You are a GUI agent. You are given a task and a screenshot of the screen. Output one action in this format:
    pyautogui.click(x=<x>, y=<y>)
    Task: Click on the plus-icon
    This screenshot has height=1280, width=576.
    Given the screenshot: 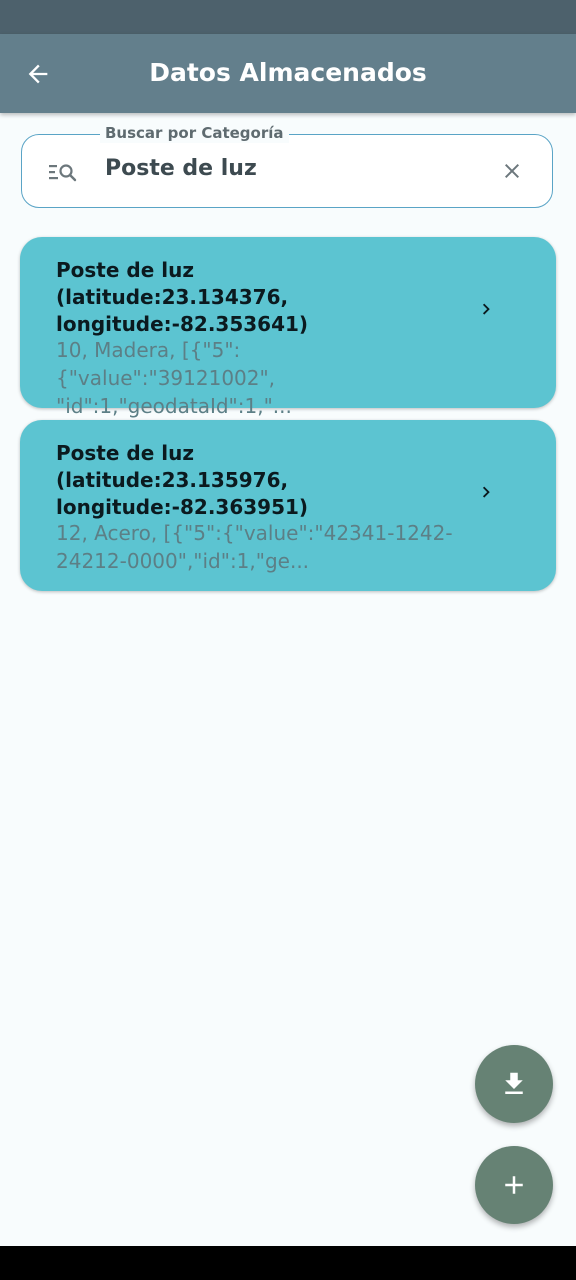 What is the action you would take?
    pyautogui.click(x=514, y=1185)
    